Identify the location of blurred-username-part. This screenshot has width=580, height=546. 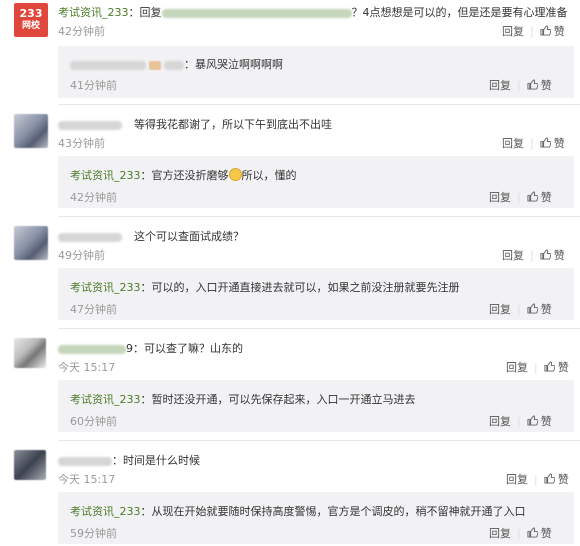
(174, 65).